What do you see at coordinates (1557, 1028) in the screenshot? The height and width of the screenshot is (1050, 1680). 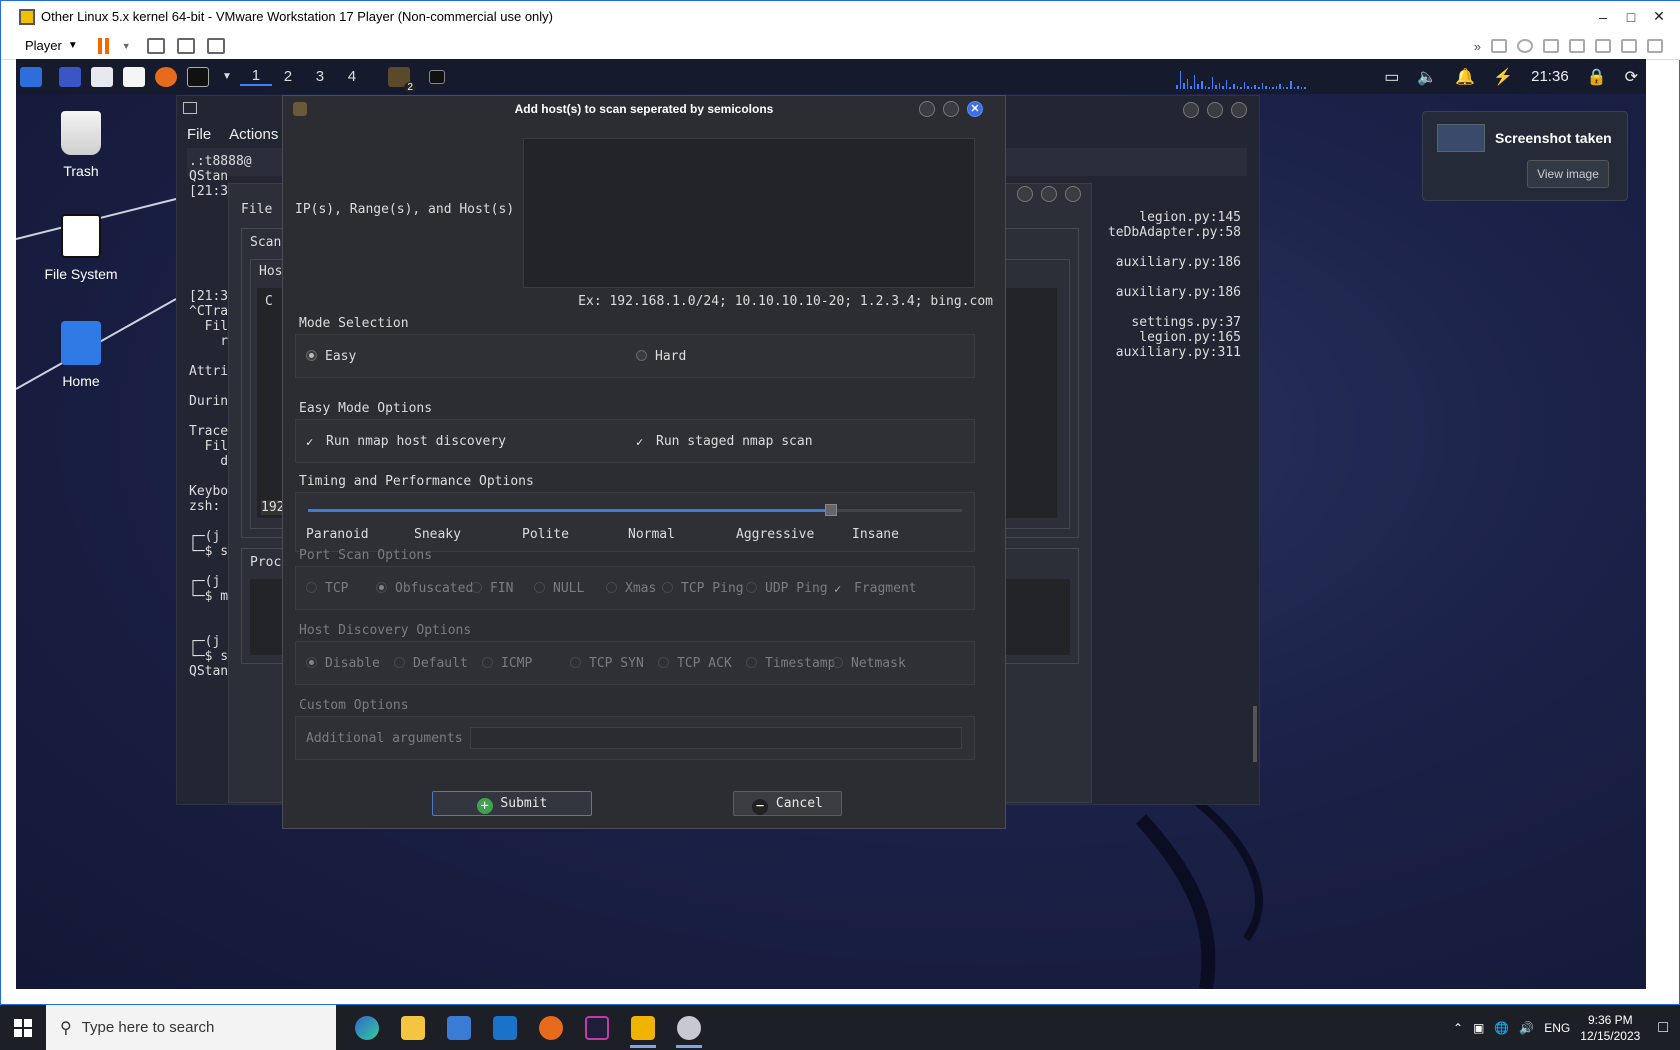 I see `language-indicator: ENG` at bounding box center [1557, 1028].